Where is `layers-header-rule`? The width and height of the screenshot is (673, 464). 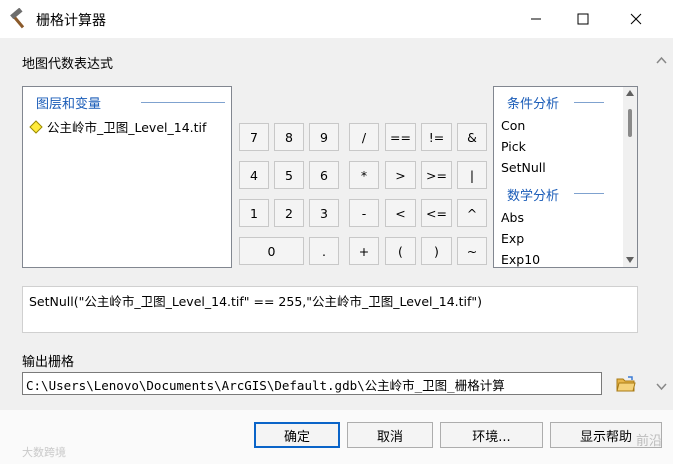
layers-header-rule is located at coordinates (183, 102).